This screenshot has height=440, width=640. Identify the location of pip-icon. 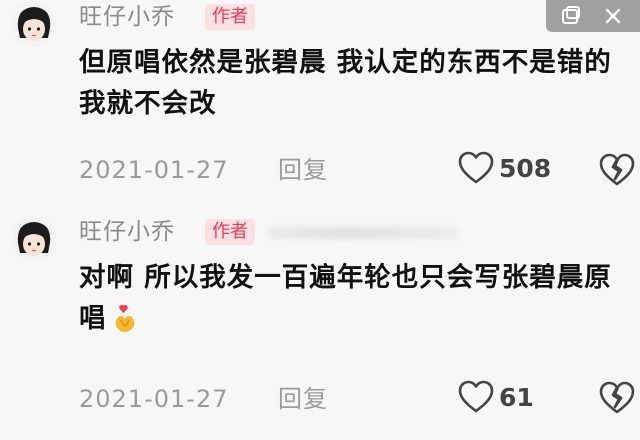
(571, 18).